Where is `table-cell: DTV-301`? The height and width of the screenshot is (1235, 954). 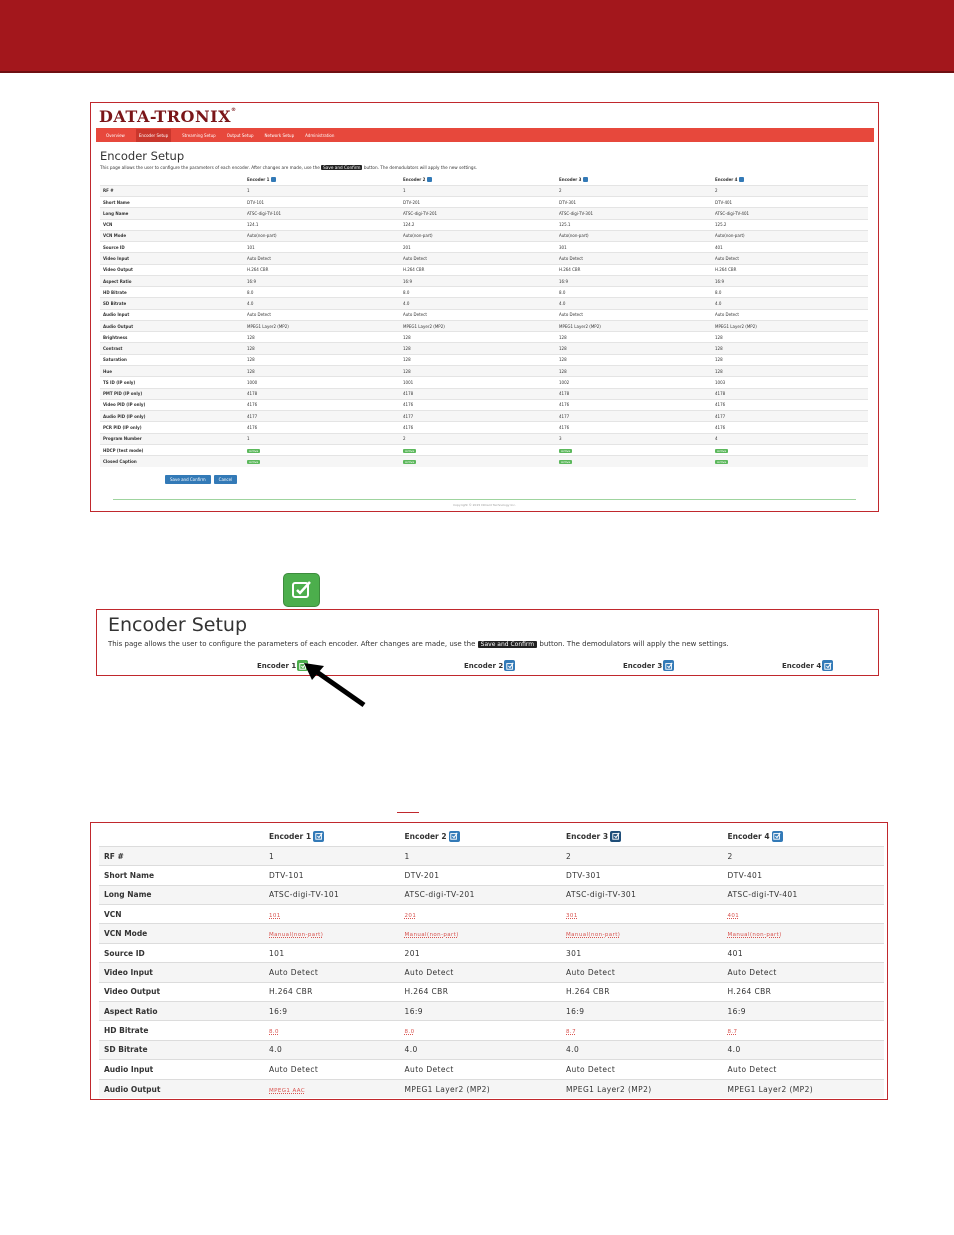 table-cell: DTV-301 is located at coordinates (642, 875).